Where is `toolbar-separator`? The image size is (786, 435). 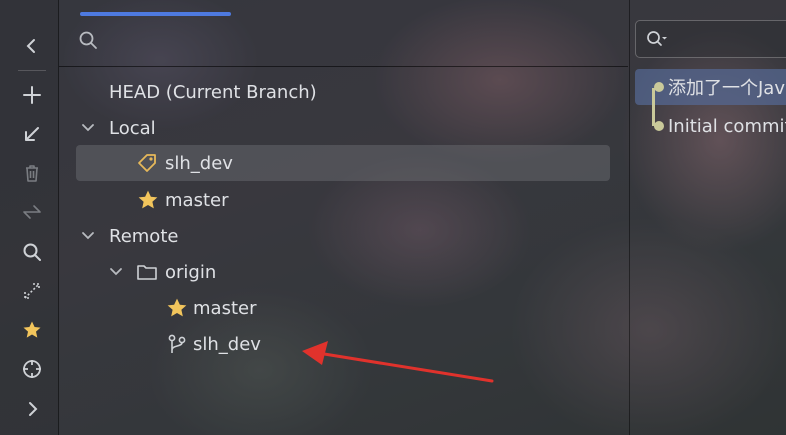 toolbar-separator is located at coordinates (32, 70).